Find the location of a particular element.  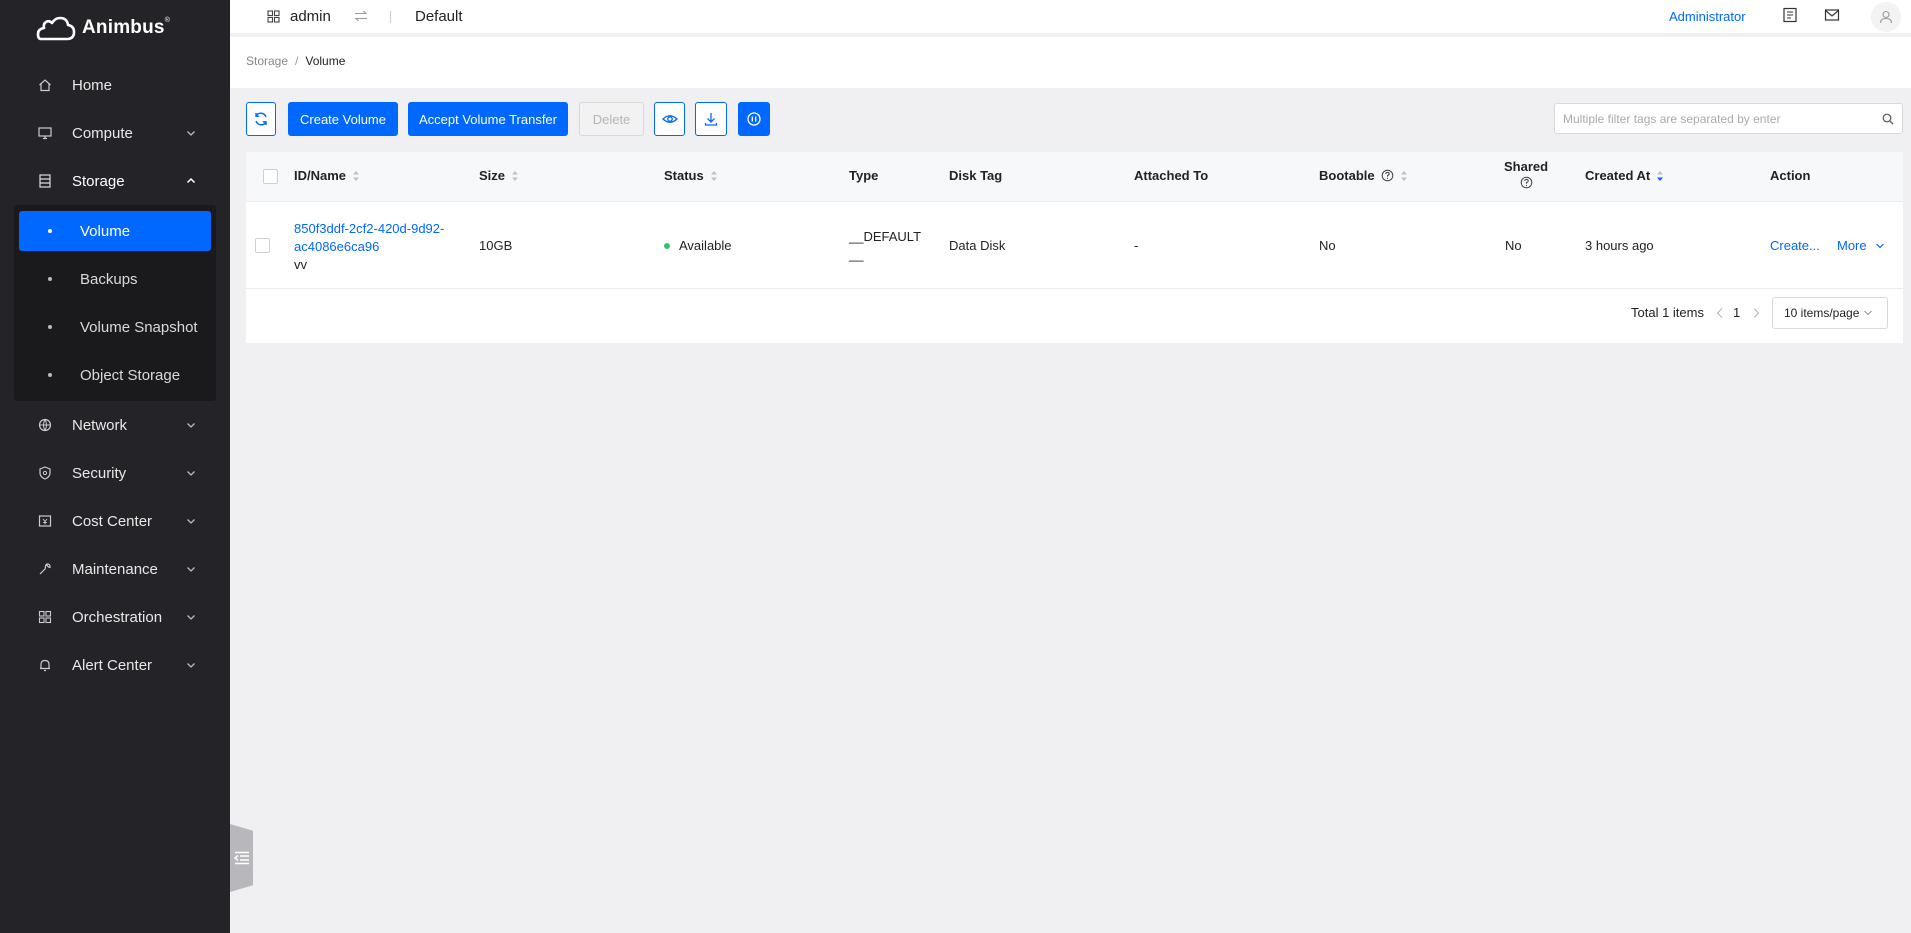

domain-name: Default is located at coordinates (439, 16).